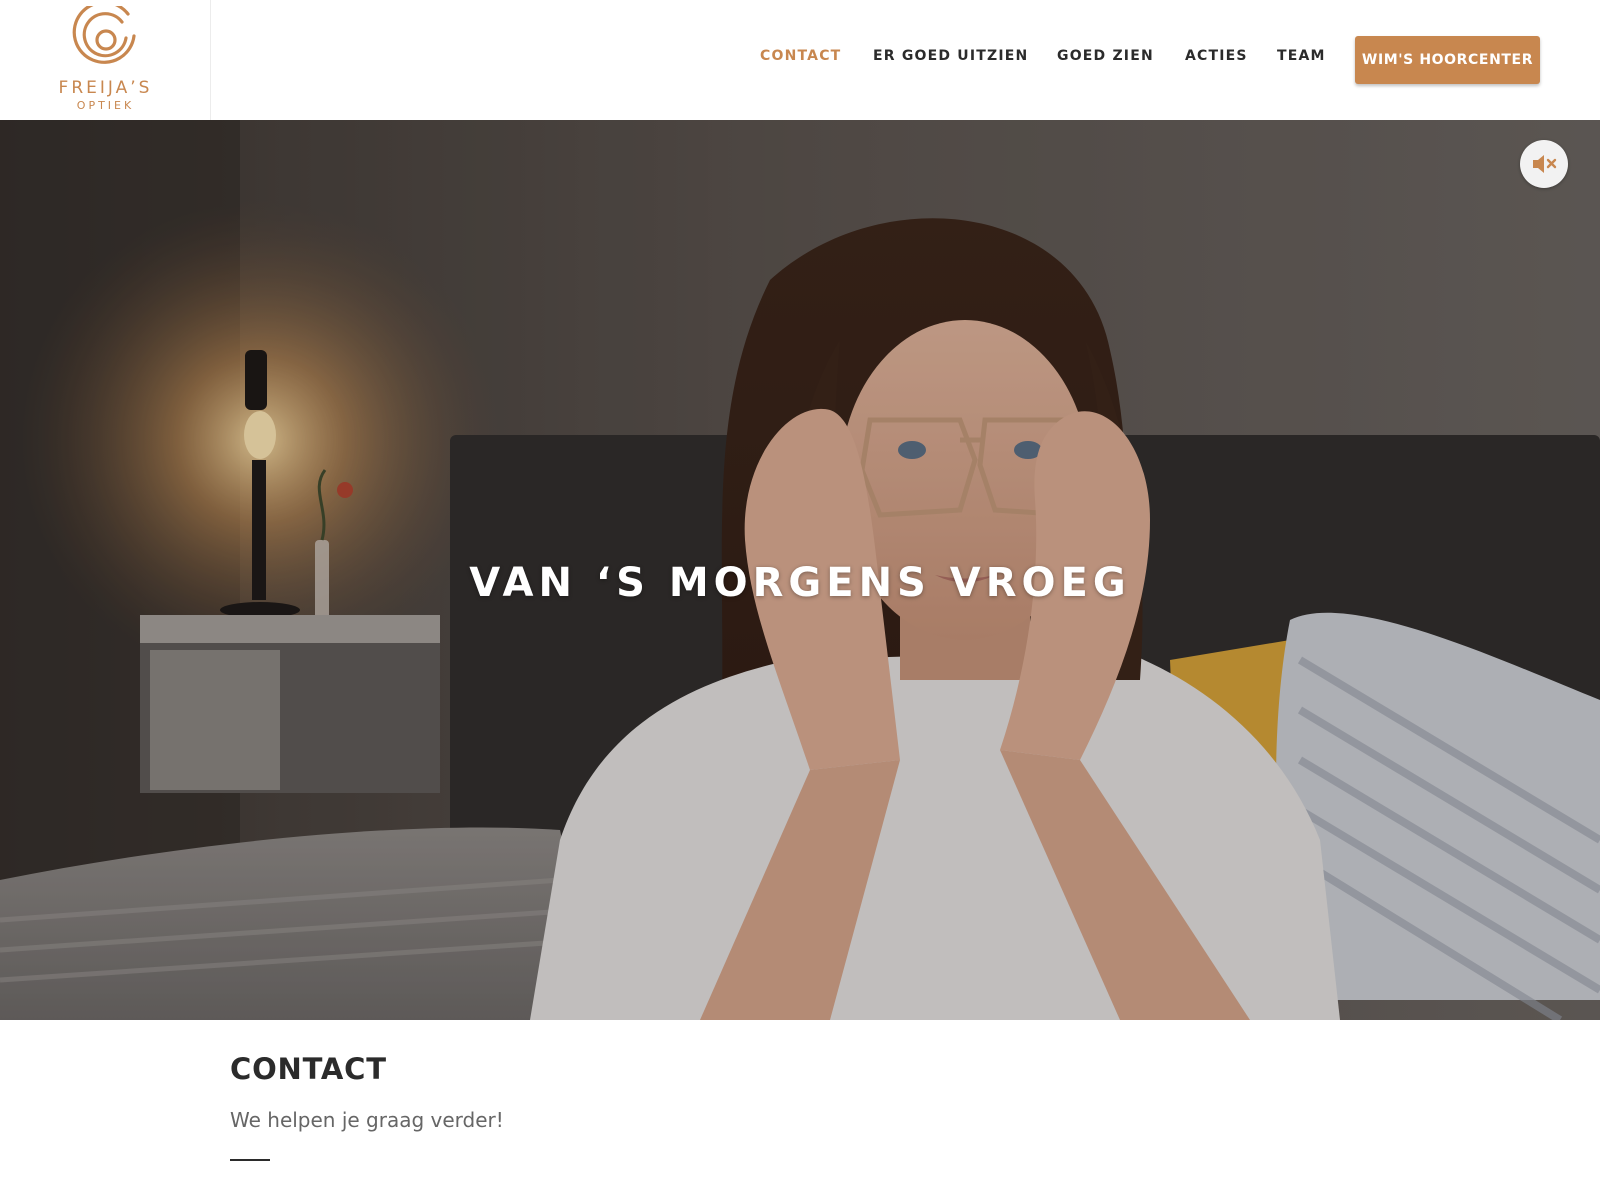 Image resolution: width=1600 pixels, height=1200 pixels. Describe the element at coordinates (950, 56) in the screenshot. I see `nav-item-er-goed-uitzien: ER GOED UITZIEN` at that location.